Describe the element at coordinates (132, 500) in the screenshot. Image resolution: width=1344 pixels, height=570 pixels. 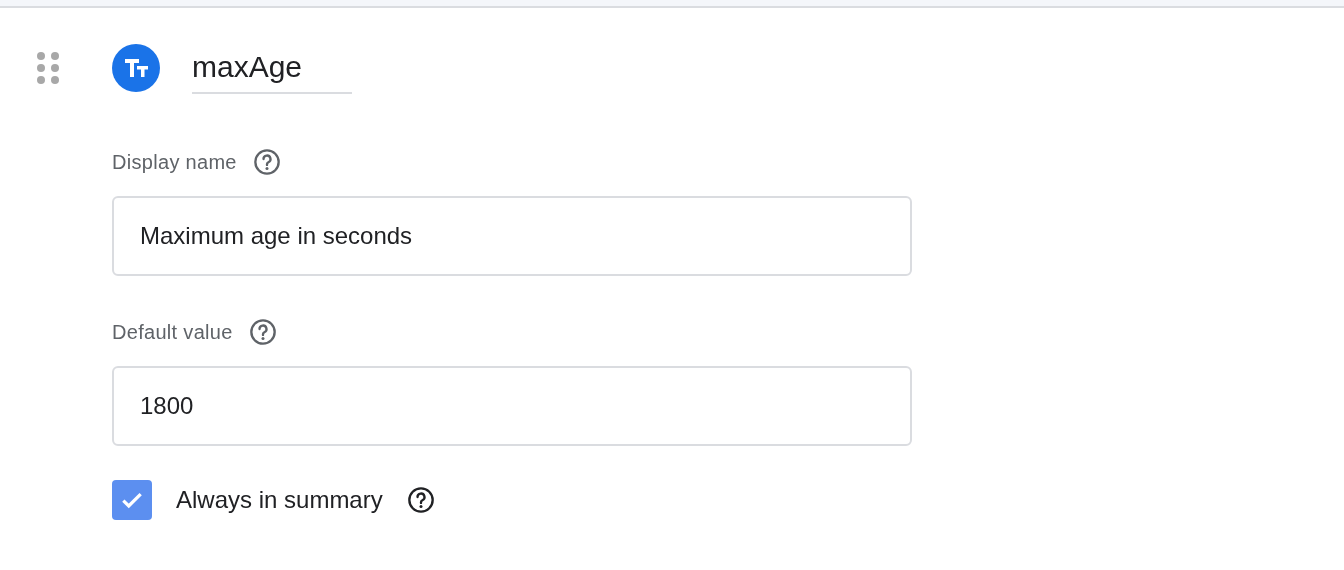
I see `checkbox` at that location.